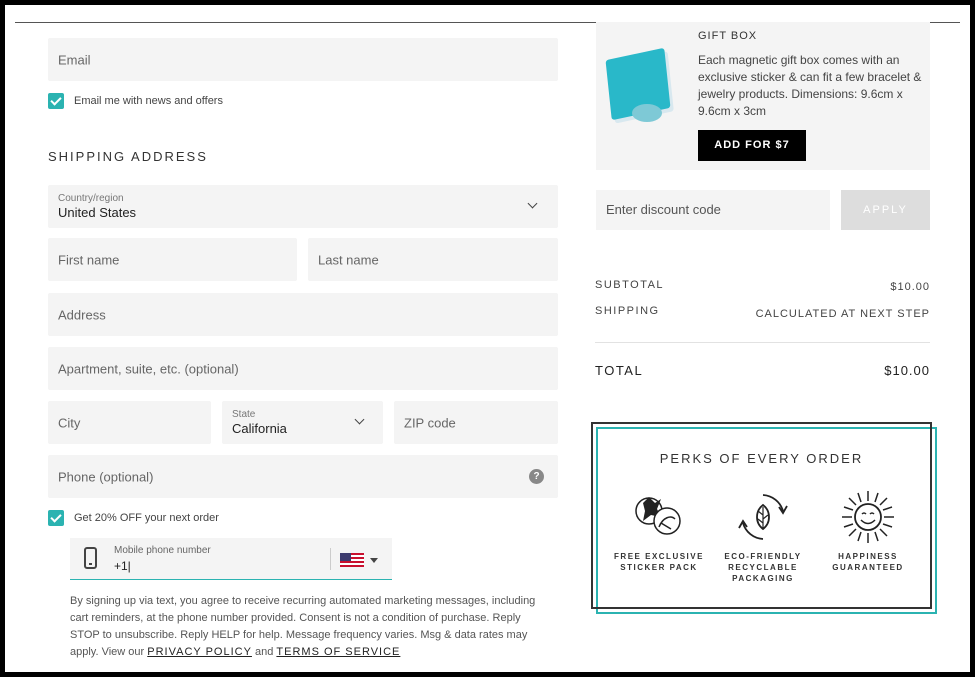 This screenshot has height=677, width=975. What do you see at coordinates (89, 259) in the screenshot?
I see `first-name-placeholder: First name` at bounding box center [89, 259].